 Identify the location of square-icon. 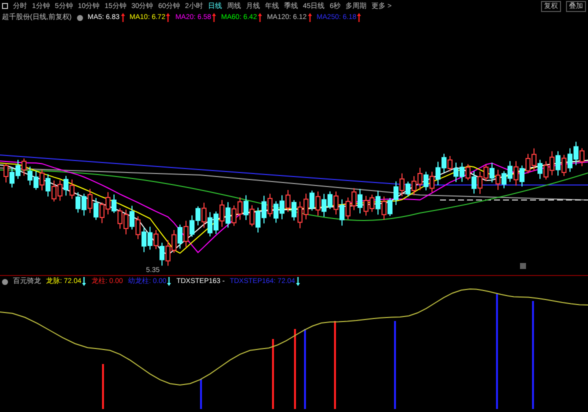
(5, 6).